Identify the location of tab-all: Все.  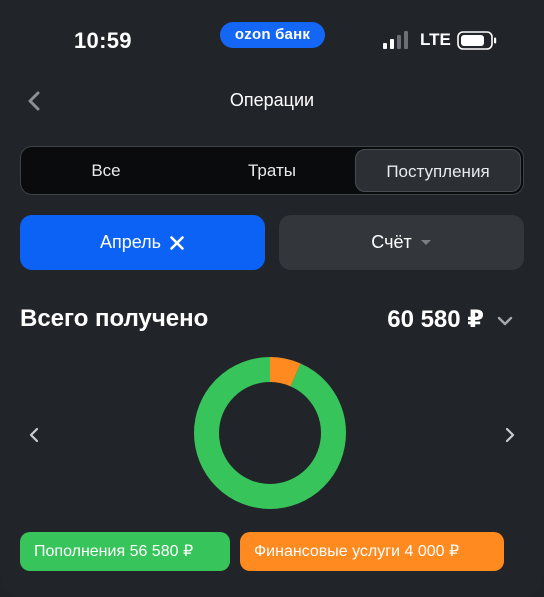
(106, 170).